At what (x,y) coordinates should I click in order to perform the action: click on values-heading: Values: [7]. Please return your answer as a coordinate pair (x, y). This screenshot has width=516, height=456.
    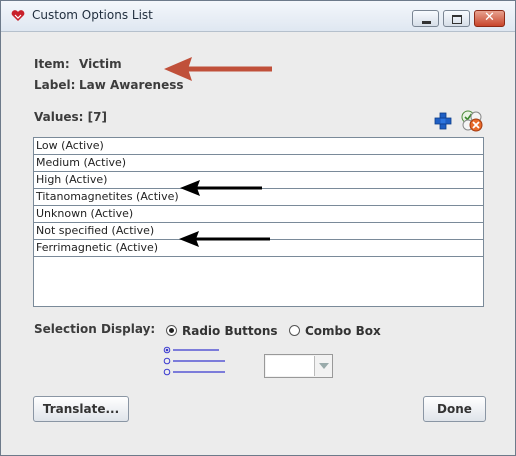
    Looking at the image, I should click on (70, 117).